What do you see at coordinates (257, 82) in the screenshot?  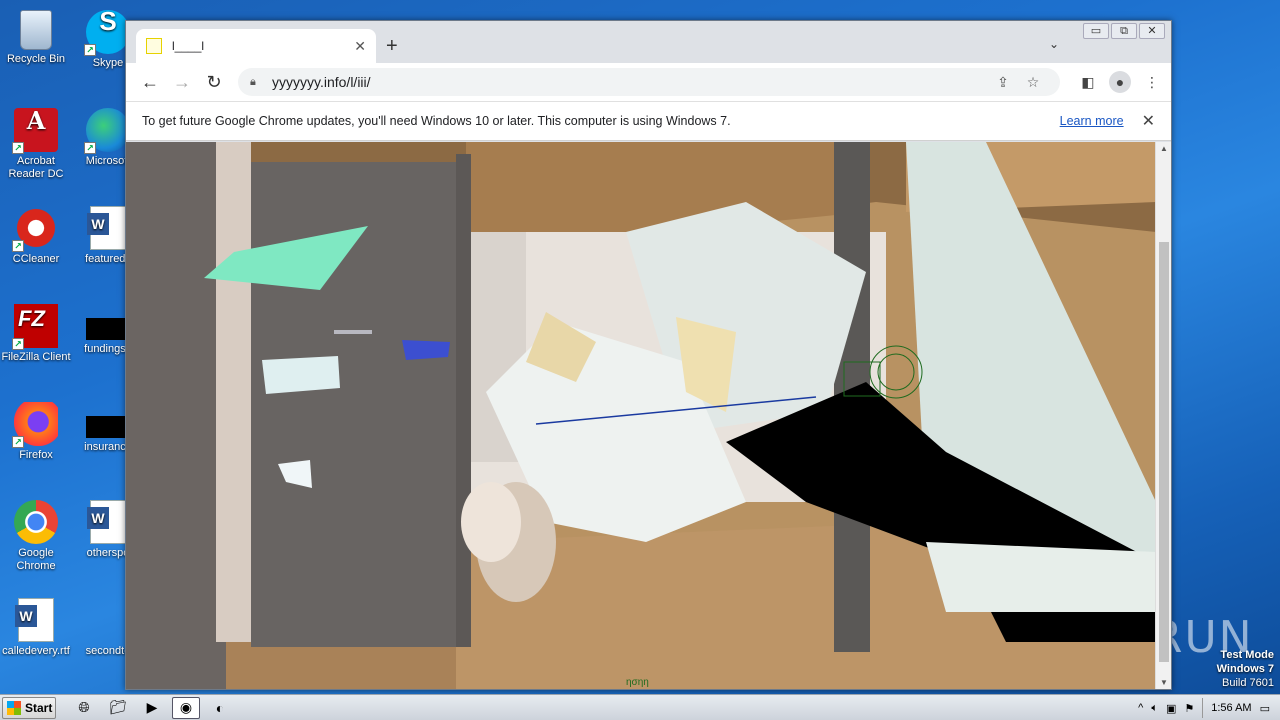 I see `lock-icon: 🔒︎` at bounding box center [257, 82].